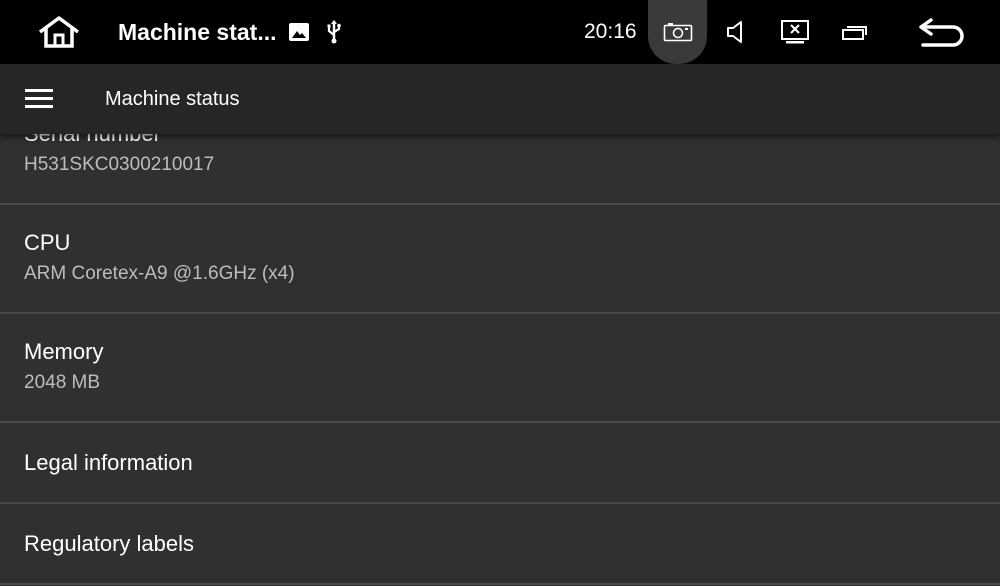  I want to click on list-item-legal-information: Legal information, so click(500, 463).